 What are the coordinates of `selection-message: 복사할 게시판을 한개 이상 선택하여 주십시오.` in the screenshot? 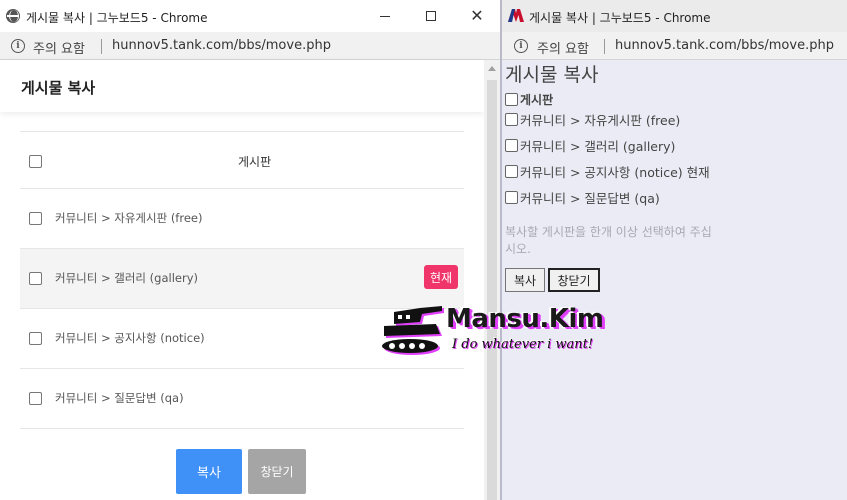 It's located at (608, 240).